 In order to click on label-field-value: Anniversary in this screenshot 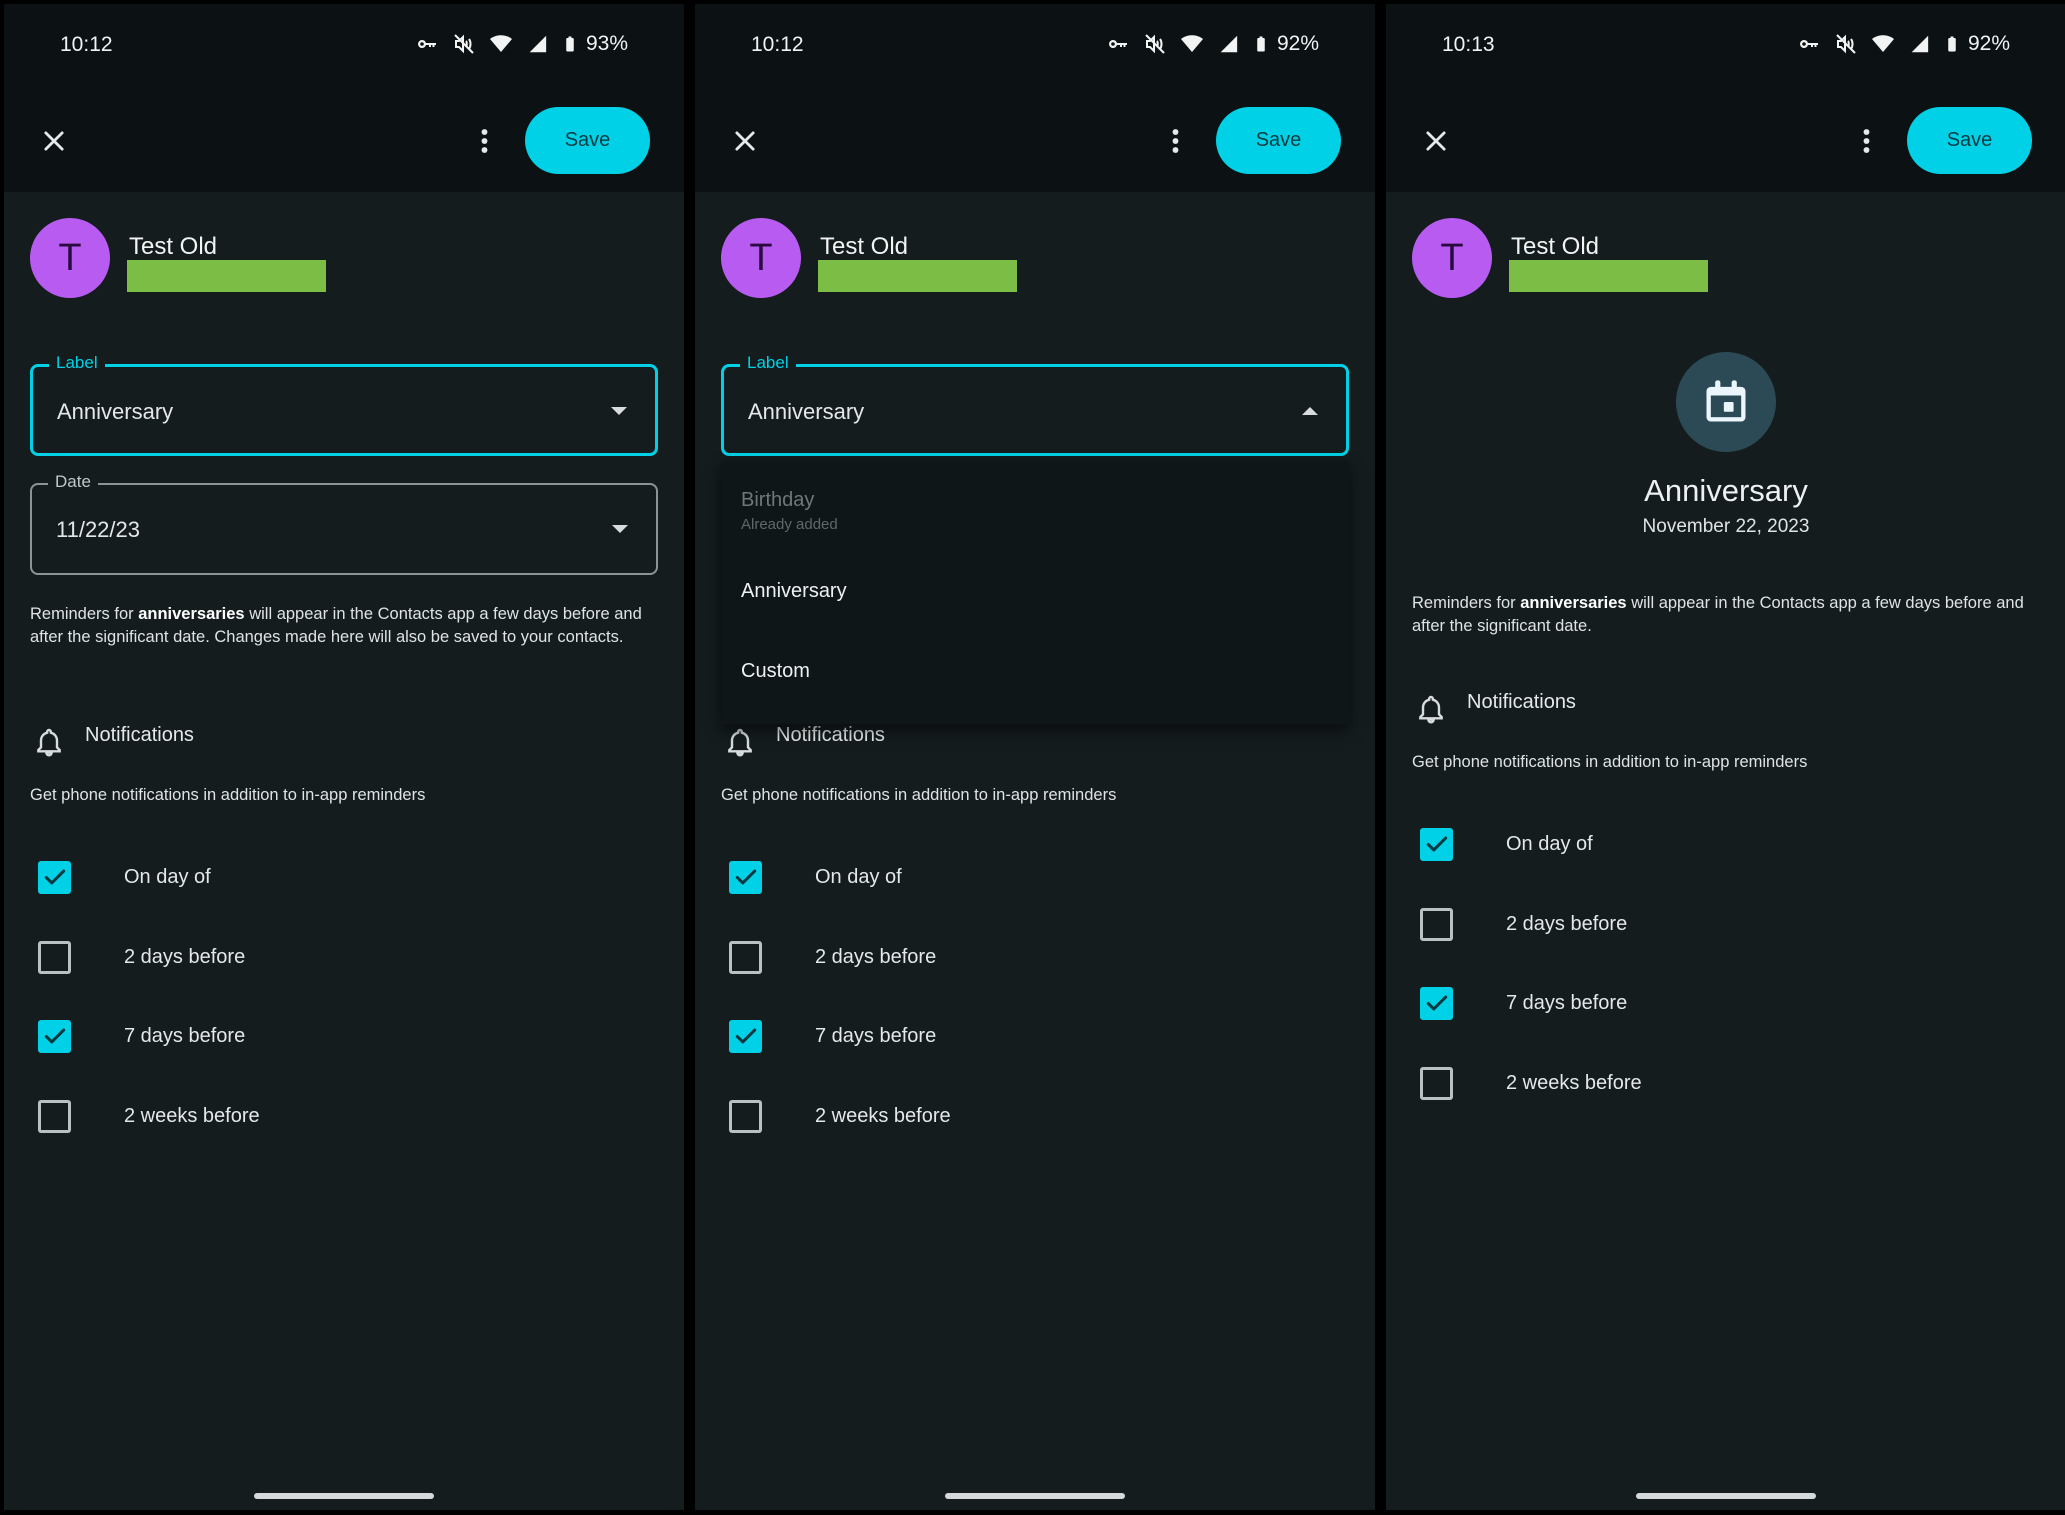, I will do `click(115, 411)`.